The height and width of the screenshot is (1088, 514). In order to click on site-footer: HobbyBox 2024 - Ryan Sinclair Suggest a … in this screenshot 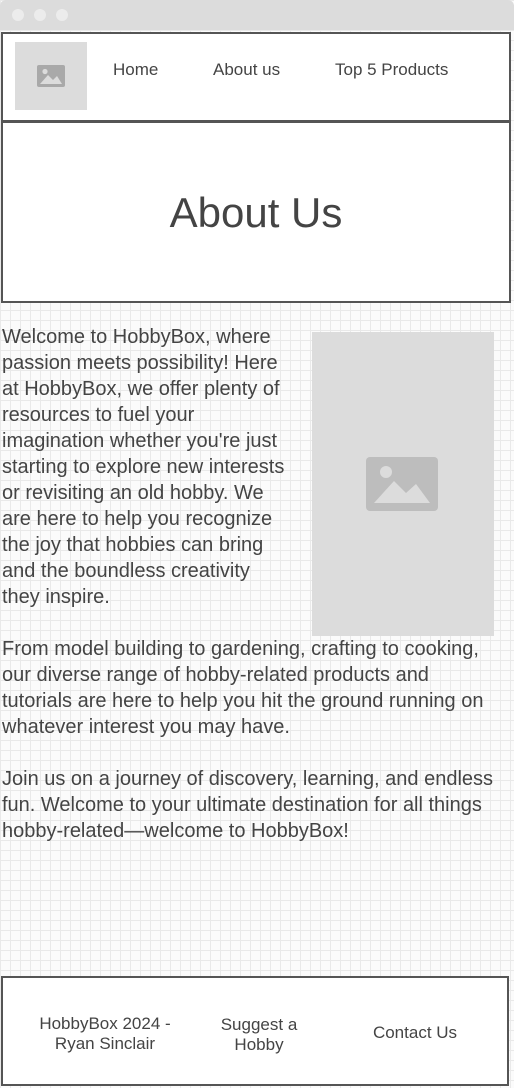, I will do `click(255, 1031)`.